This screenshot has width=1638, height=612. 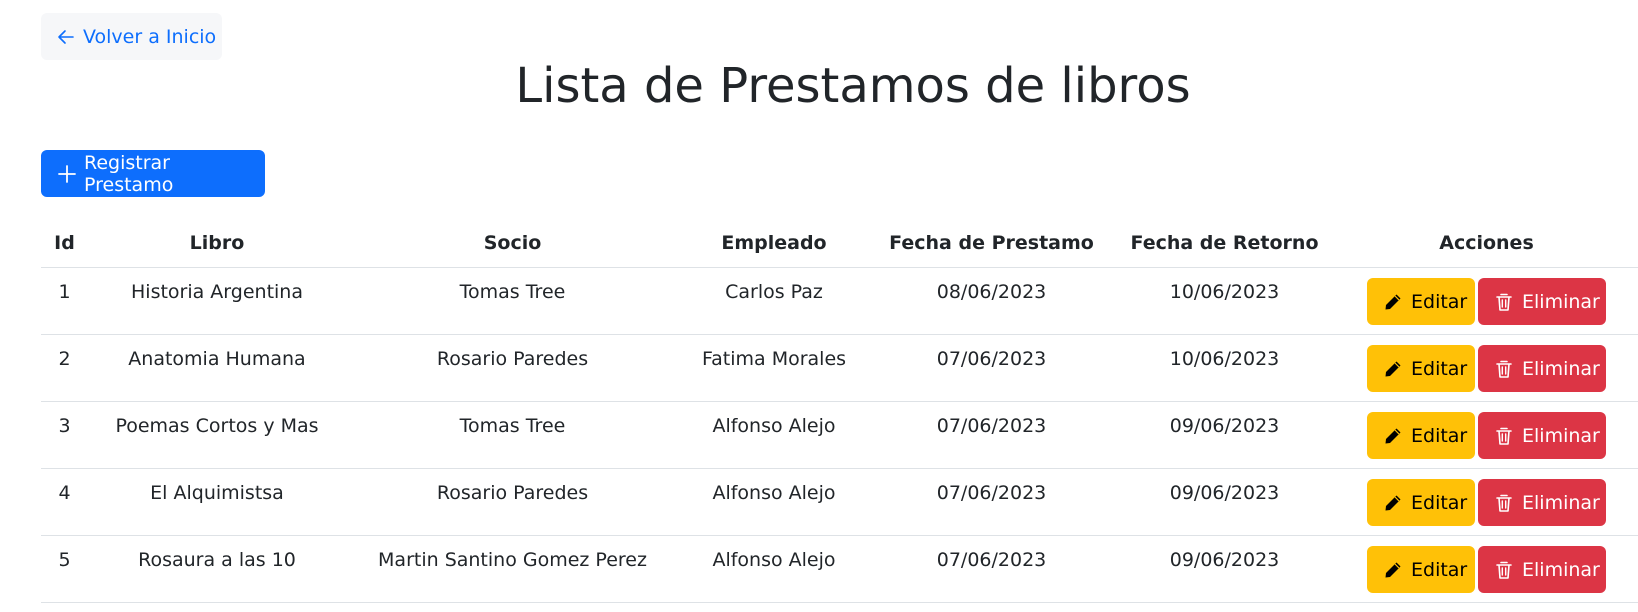 I want to click on register-loan-button: Registrar Prestamo, so click(x=153, y=173).